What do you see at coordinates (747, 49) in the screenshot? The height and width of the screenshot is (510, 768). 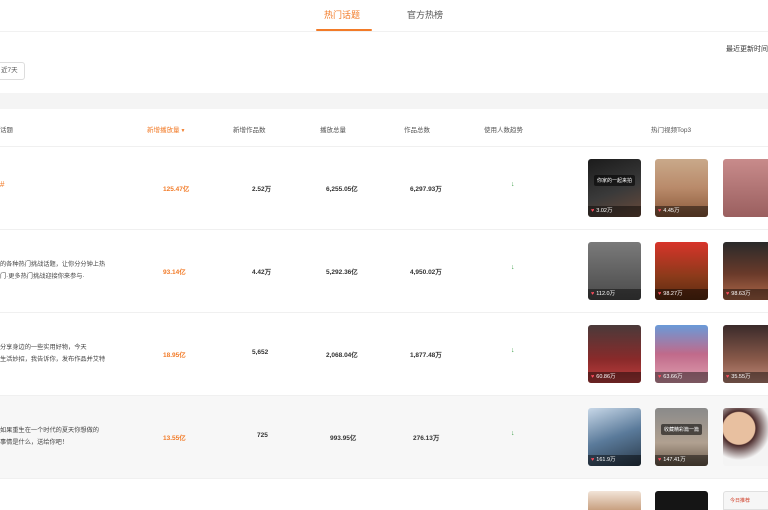 I see `update-time-note: 最近更新时间` at bounding box center [747, 49].